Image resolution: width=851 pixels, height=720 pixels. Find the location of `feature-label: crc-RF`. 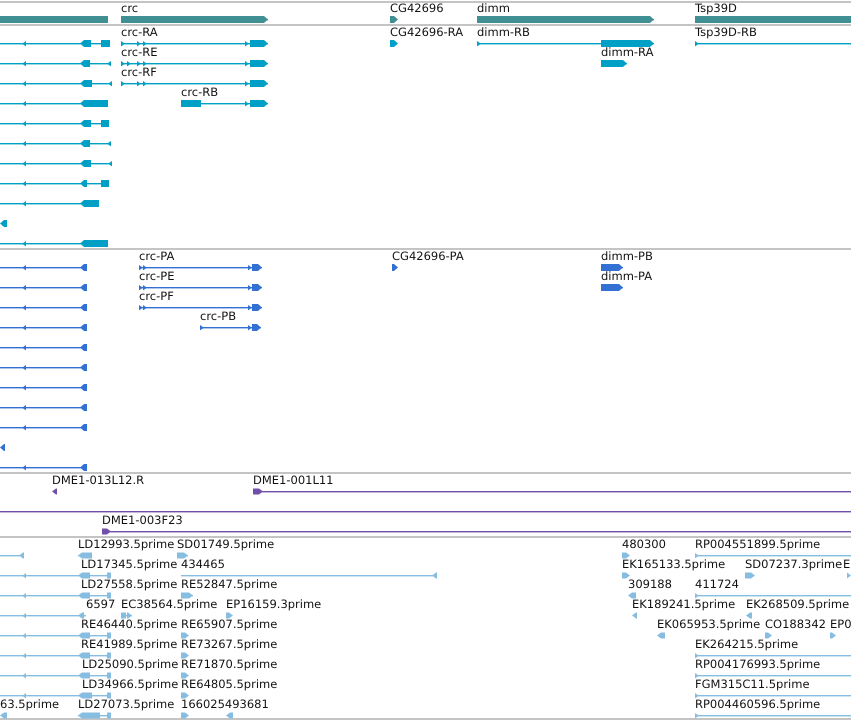

feature-label: crc-RF is located at coordinates (139, 72).